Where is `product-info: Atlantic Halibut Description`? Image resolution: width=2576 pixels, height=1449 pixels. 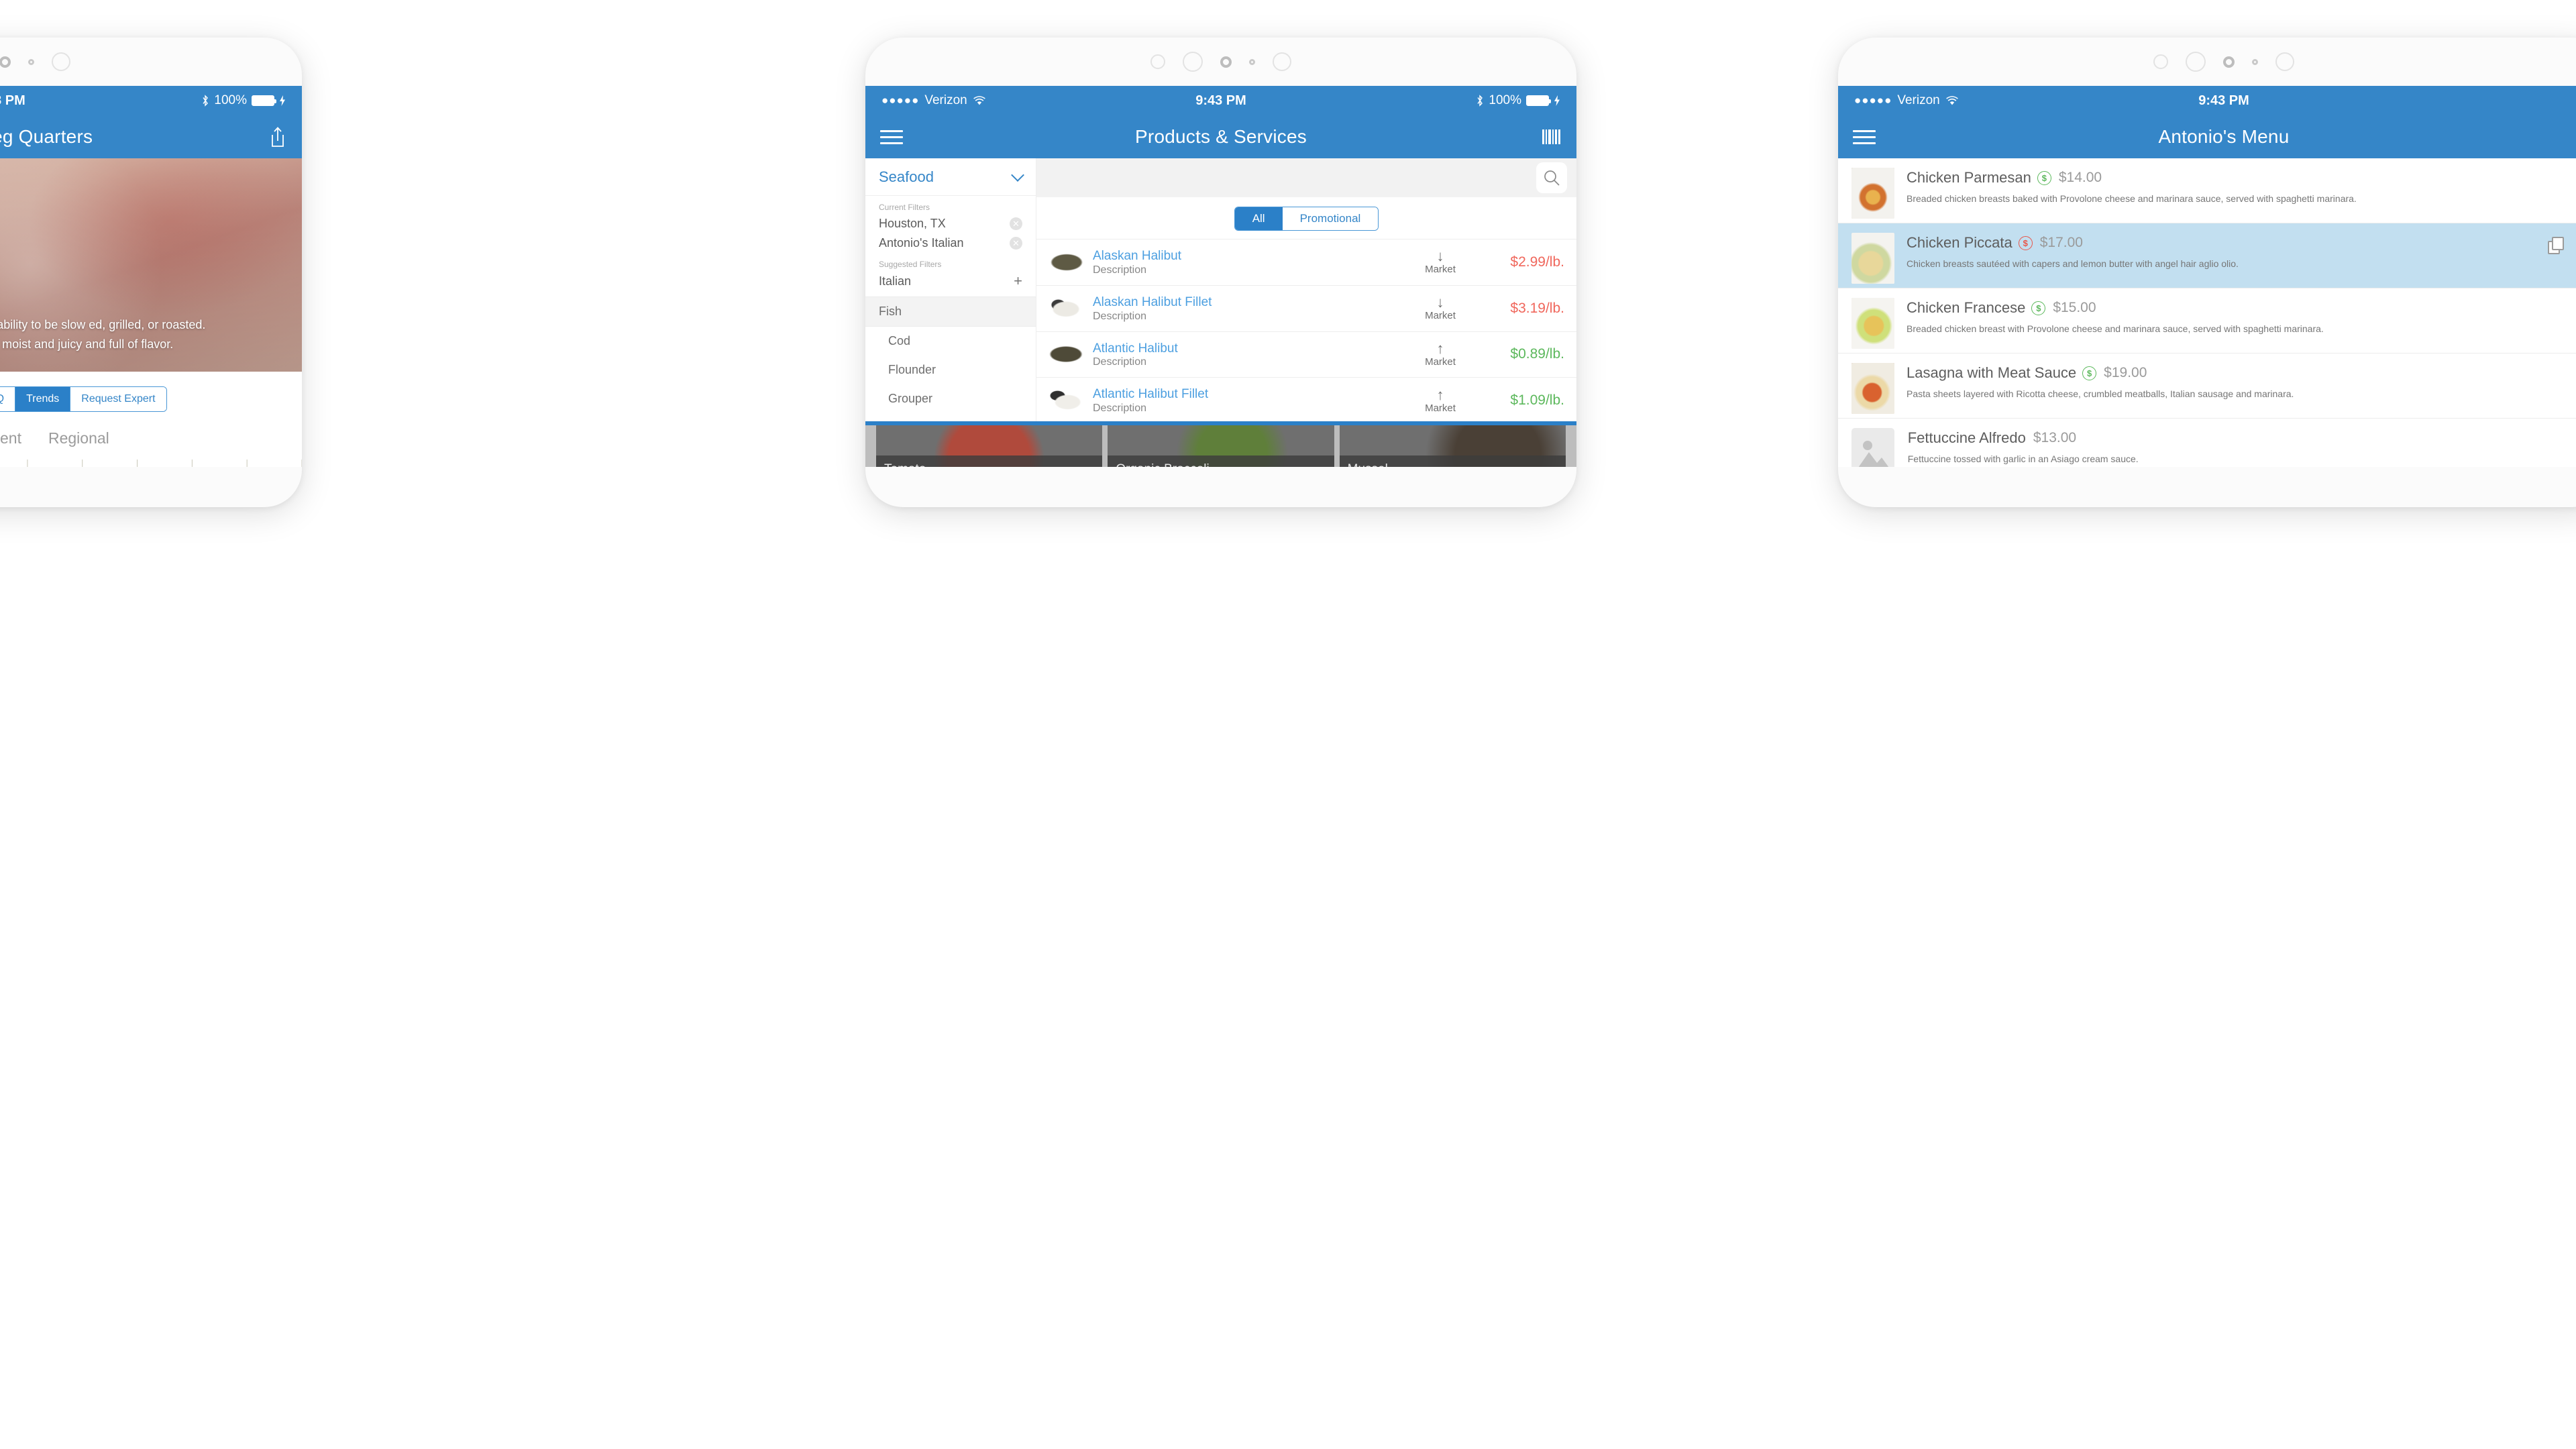
product-info: Atlantic Halibut Description is located at coordinates (1251, 355).